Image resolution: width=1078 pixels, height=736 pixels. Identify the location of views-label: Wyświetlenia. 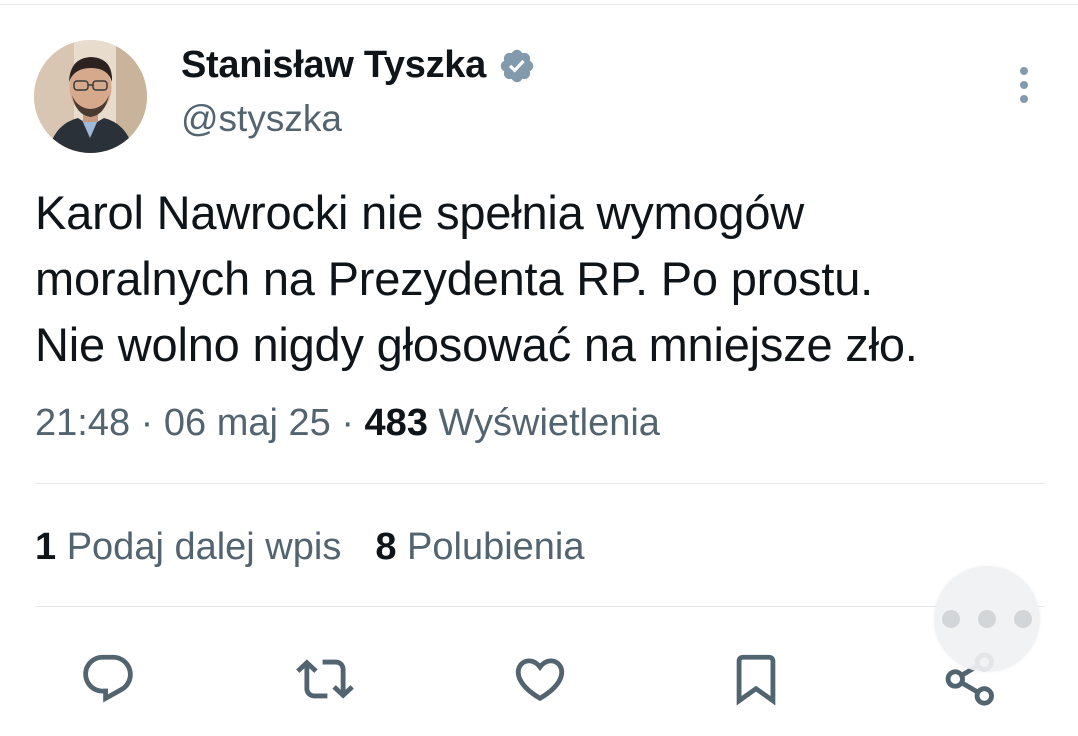
(549, 423).